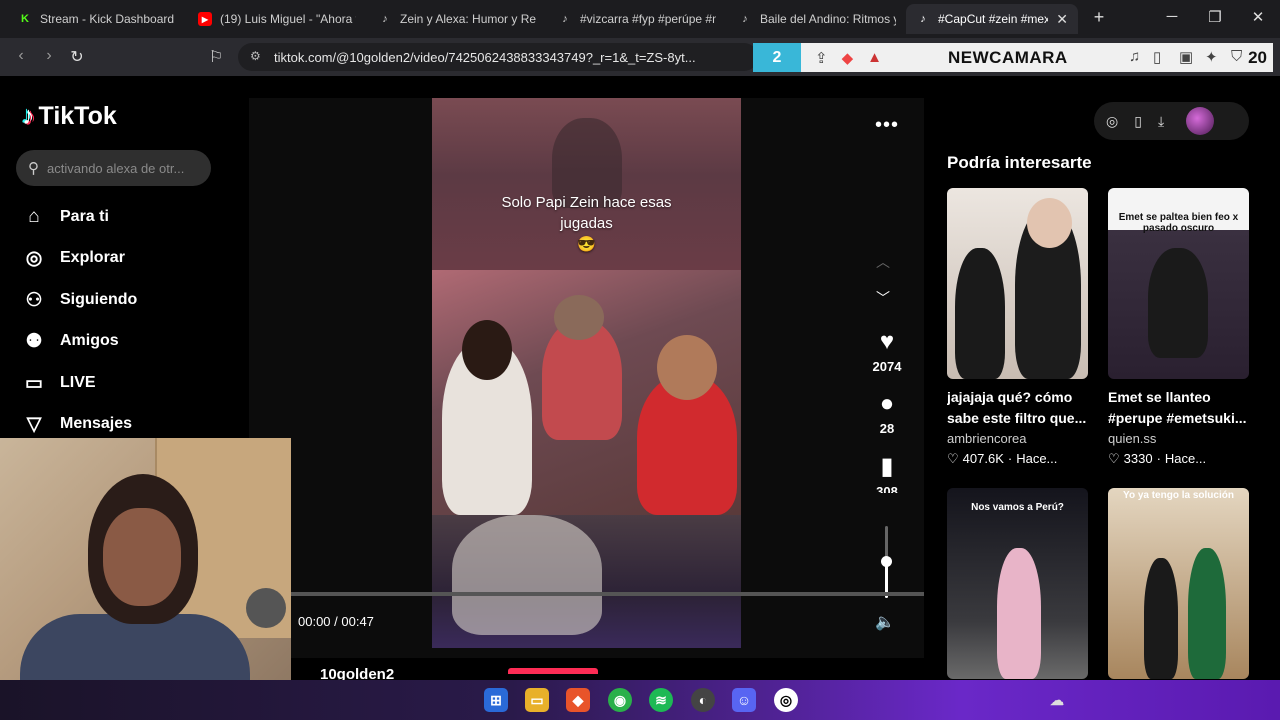  What do you see at coordinates (874, 57) in the screenshot?
I see `brave-rewards-icon: ▲` at bounding box center [874, 57].